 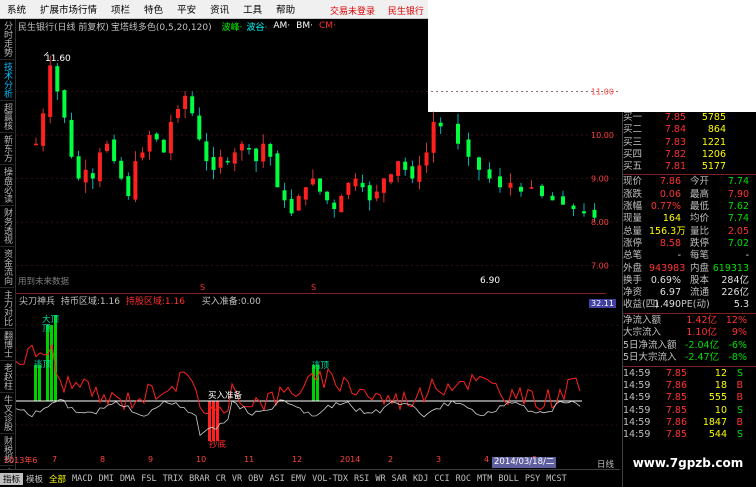 I want to click on quote-value-2: 7.90, so click(x=738, y=194).